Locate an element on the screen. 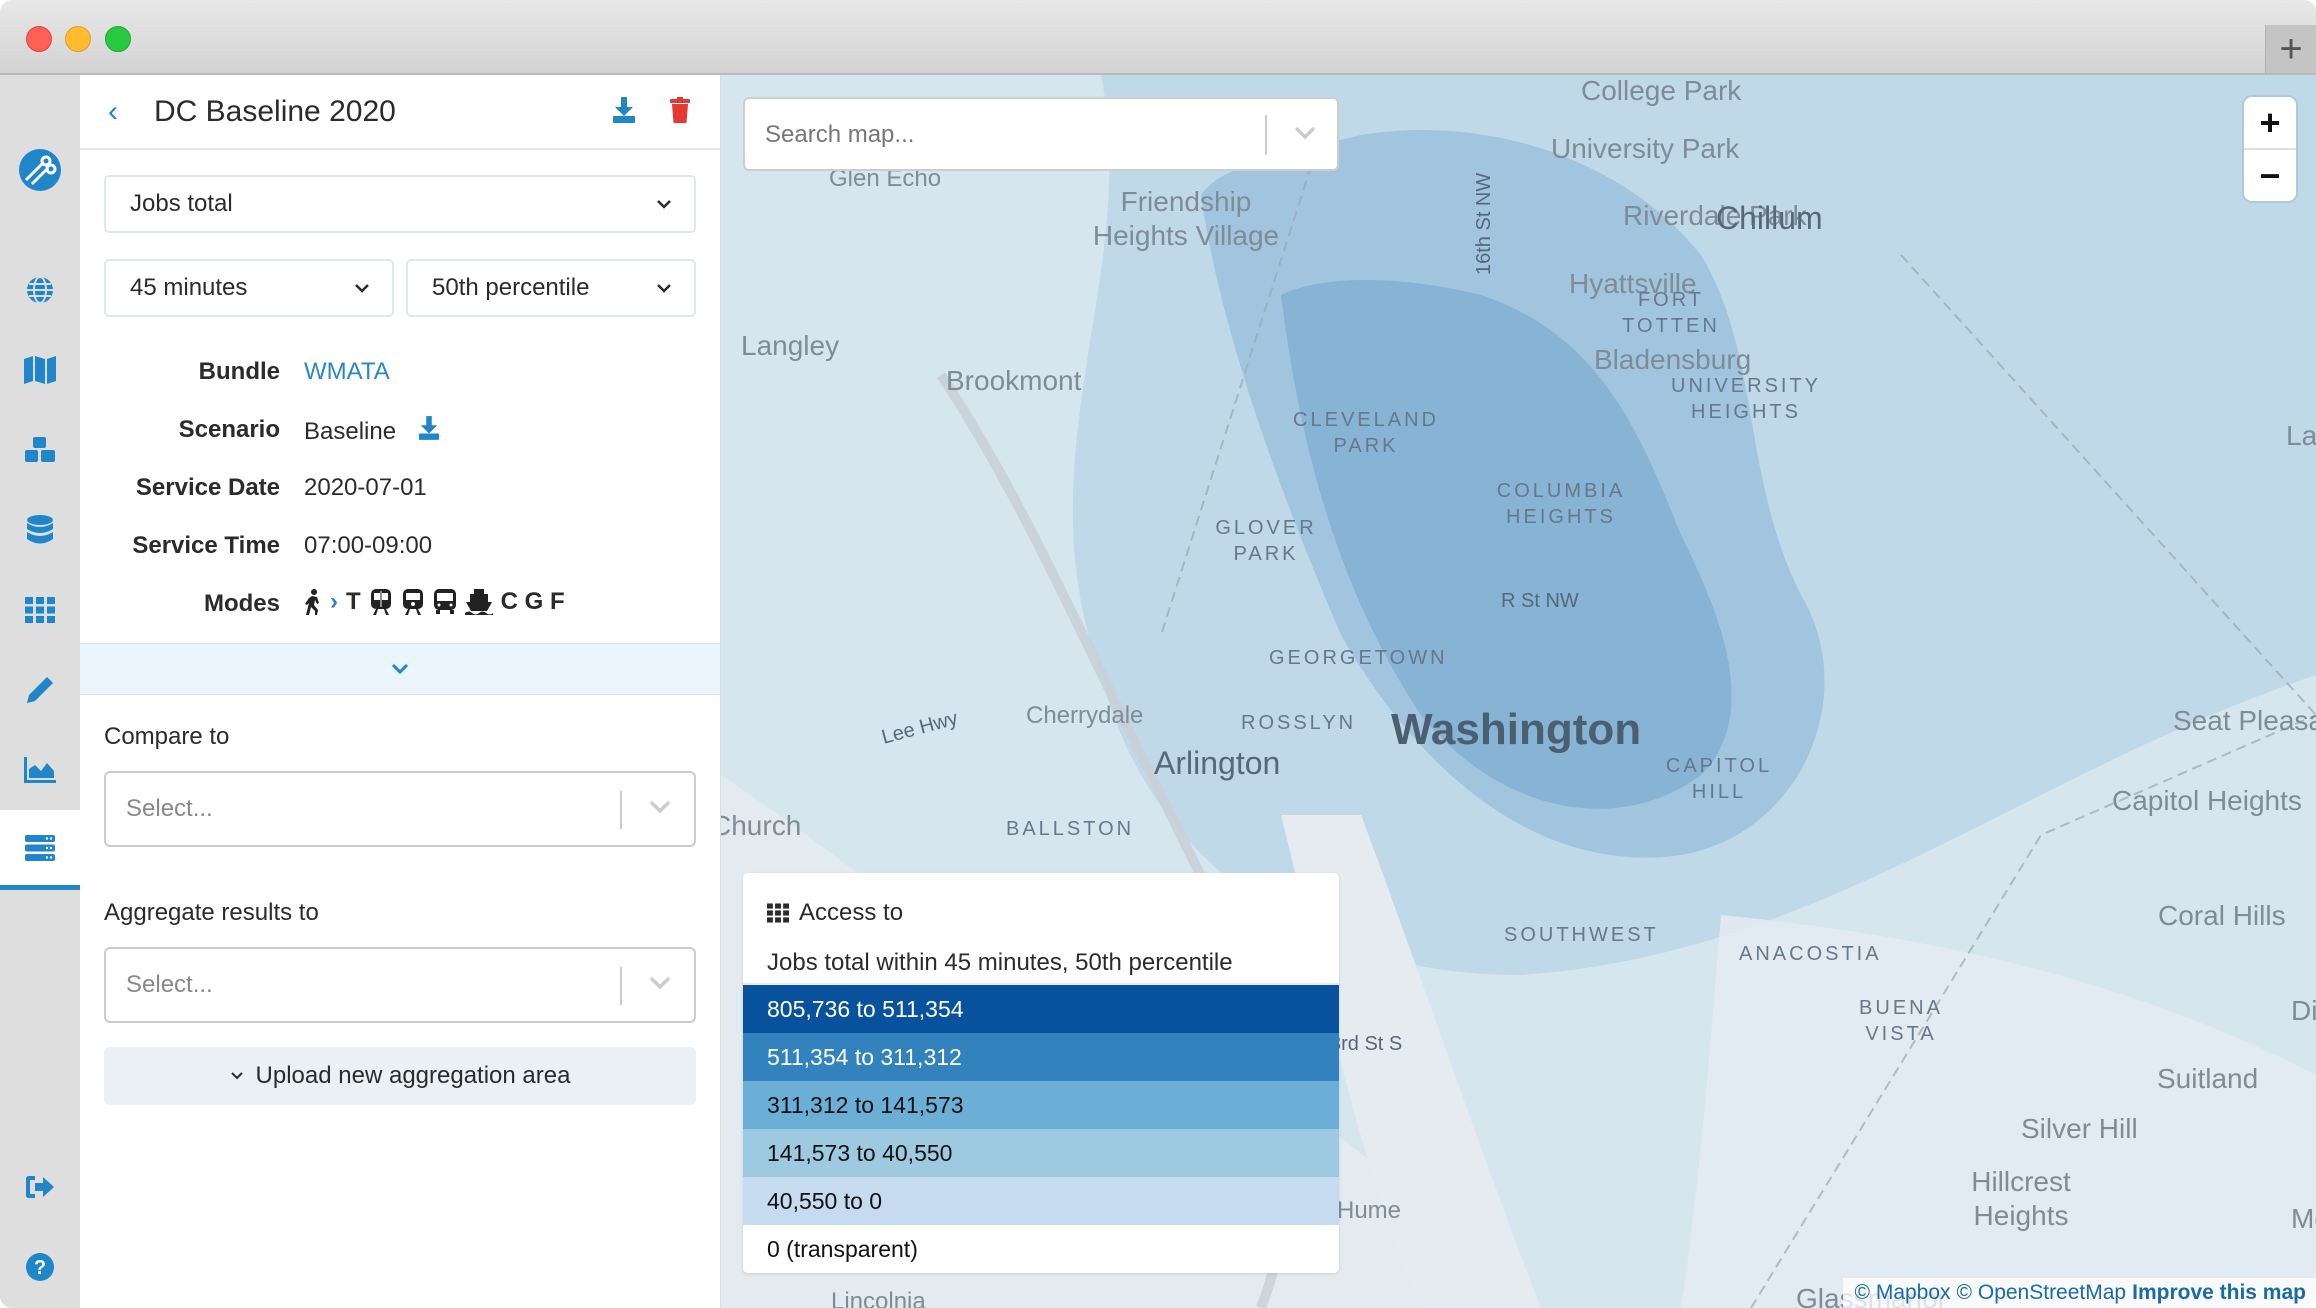 This screenshot has width=2316, height=1308. trash-icon is located at coordinates (680, 110).